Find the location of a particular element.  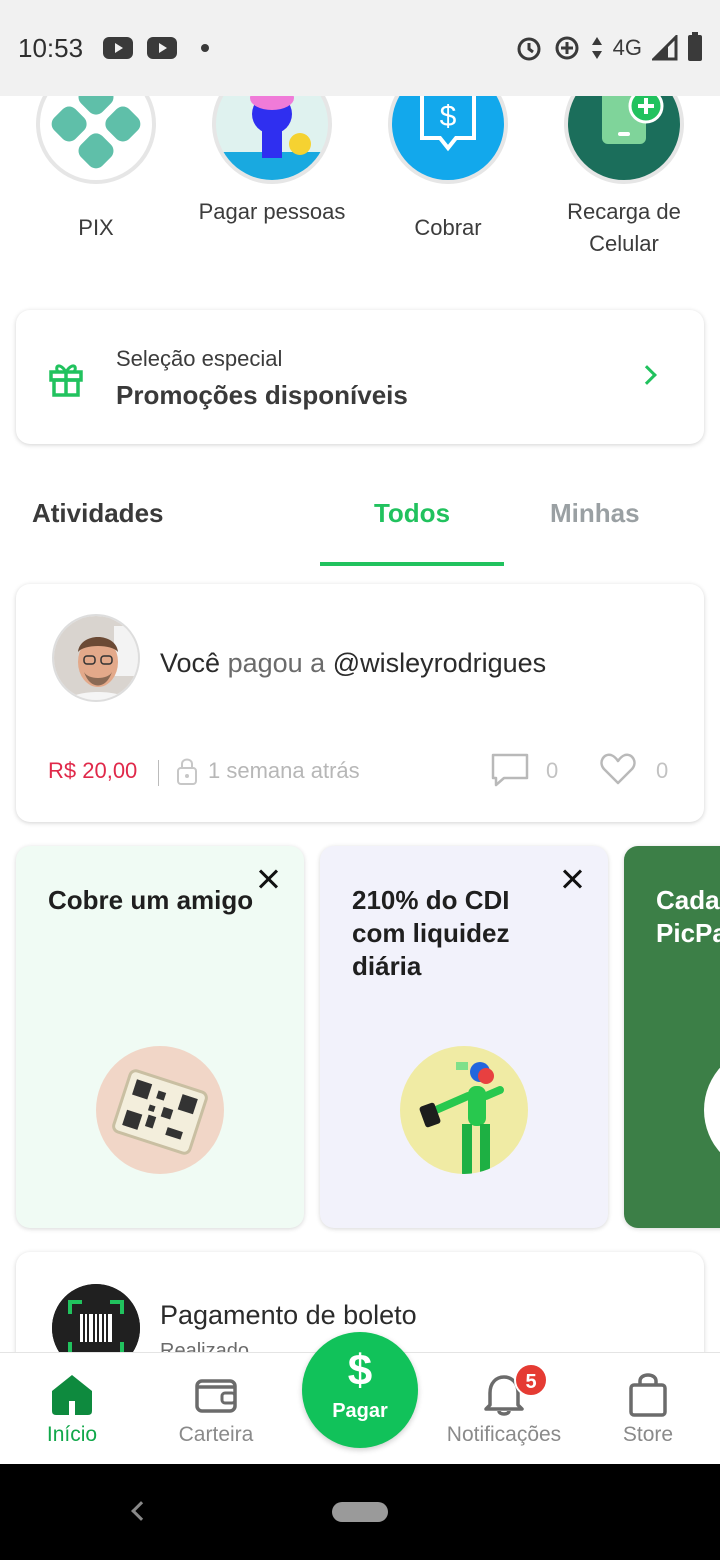

nav-store: Store is located at coordinates (648, 1409).